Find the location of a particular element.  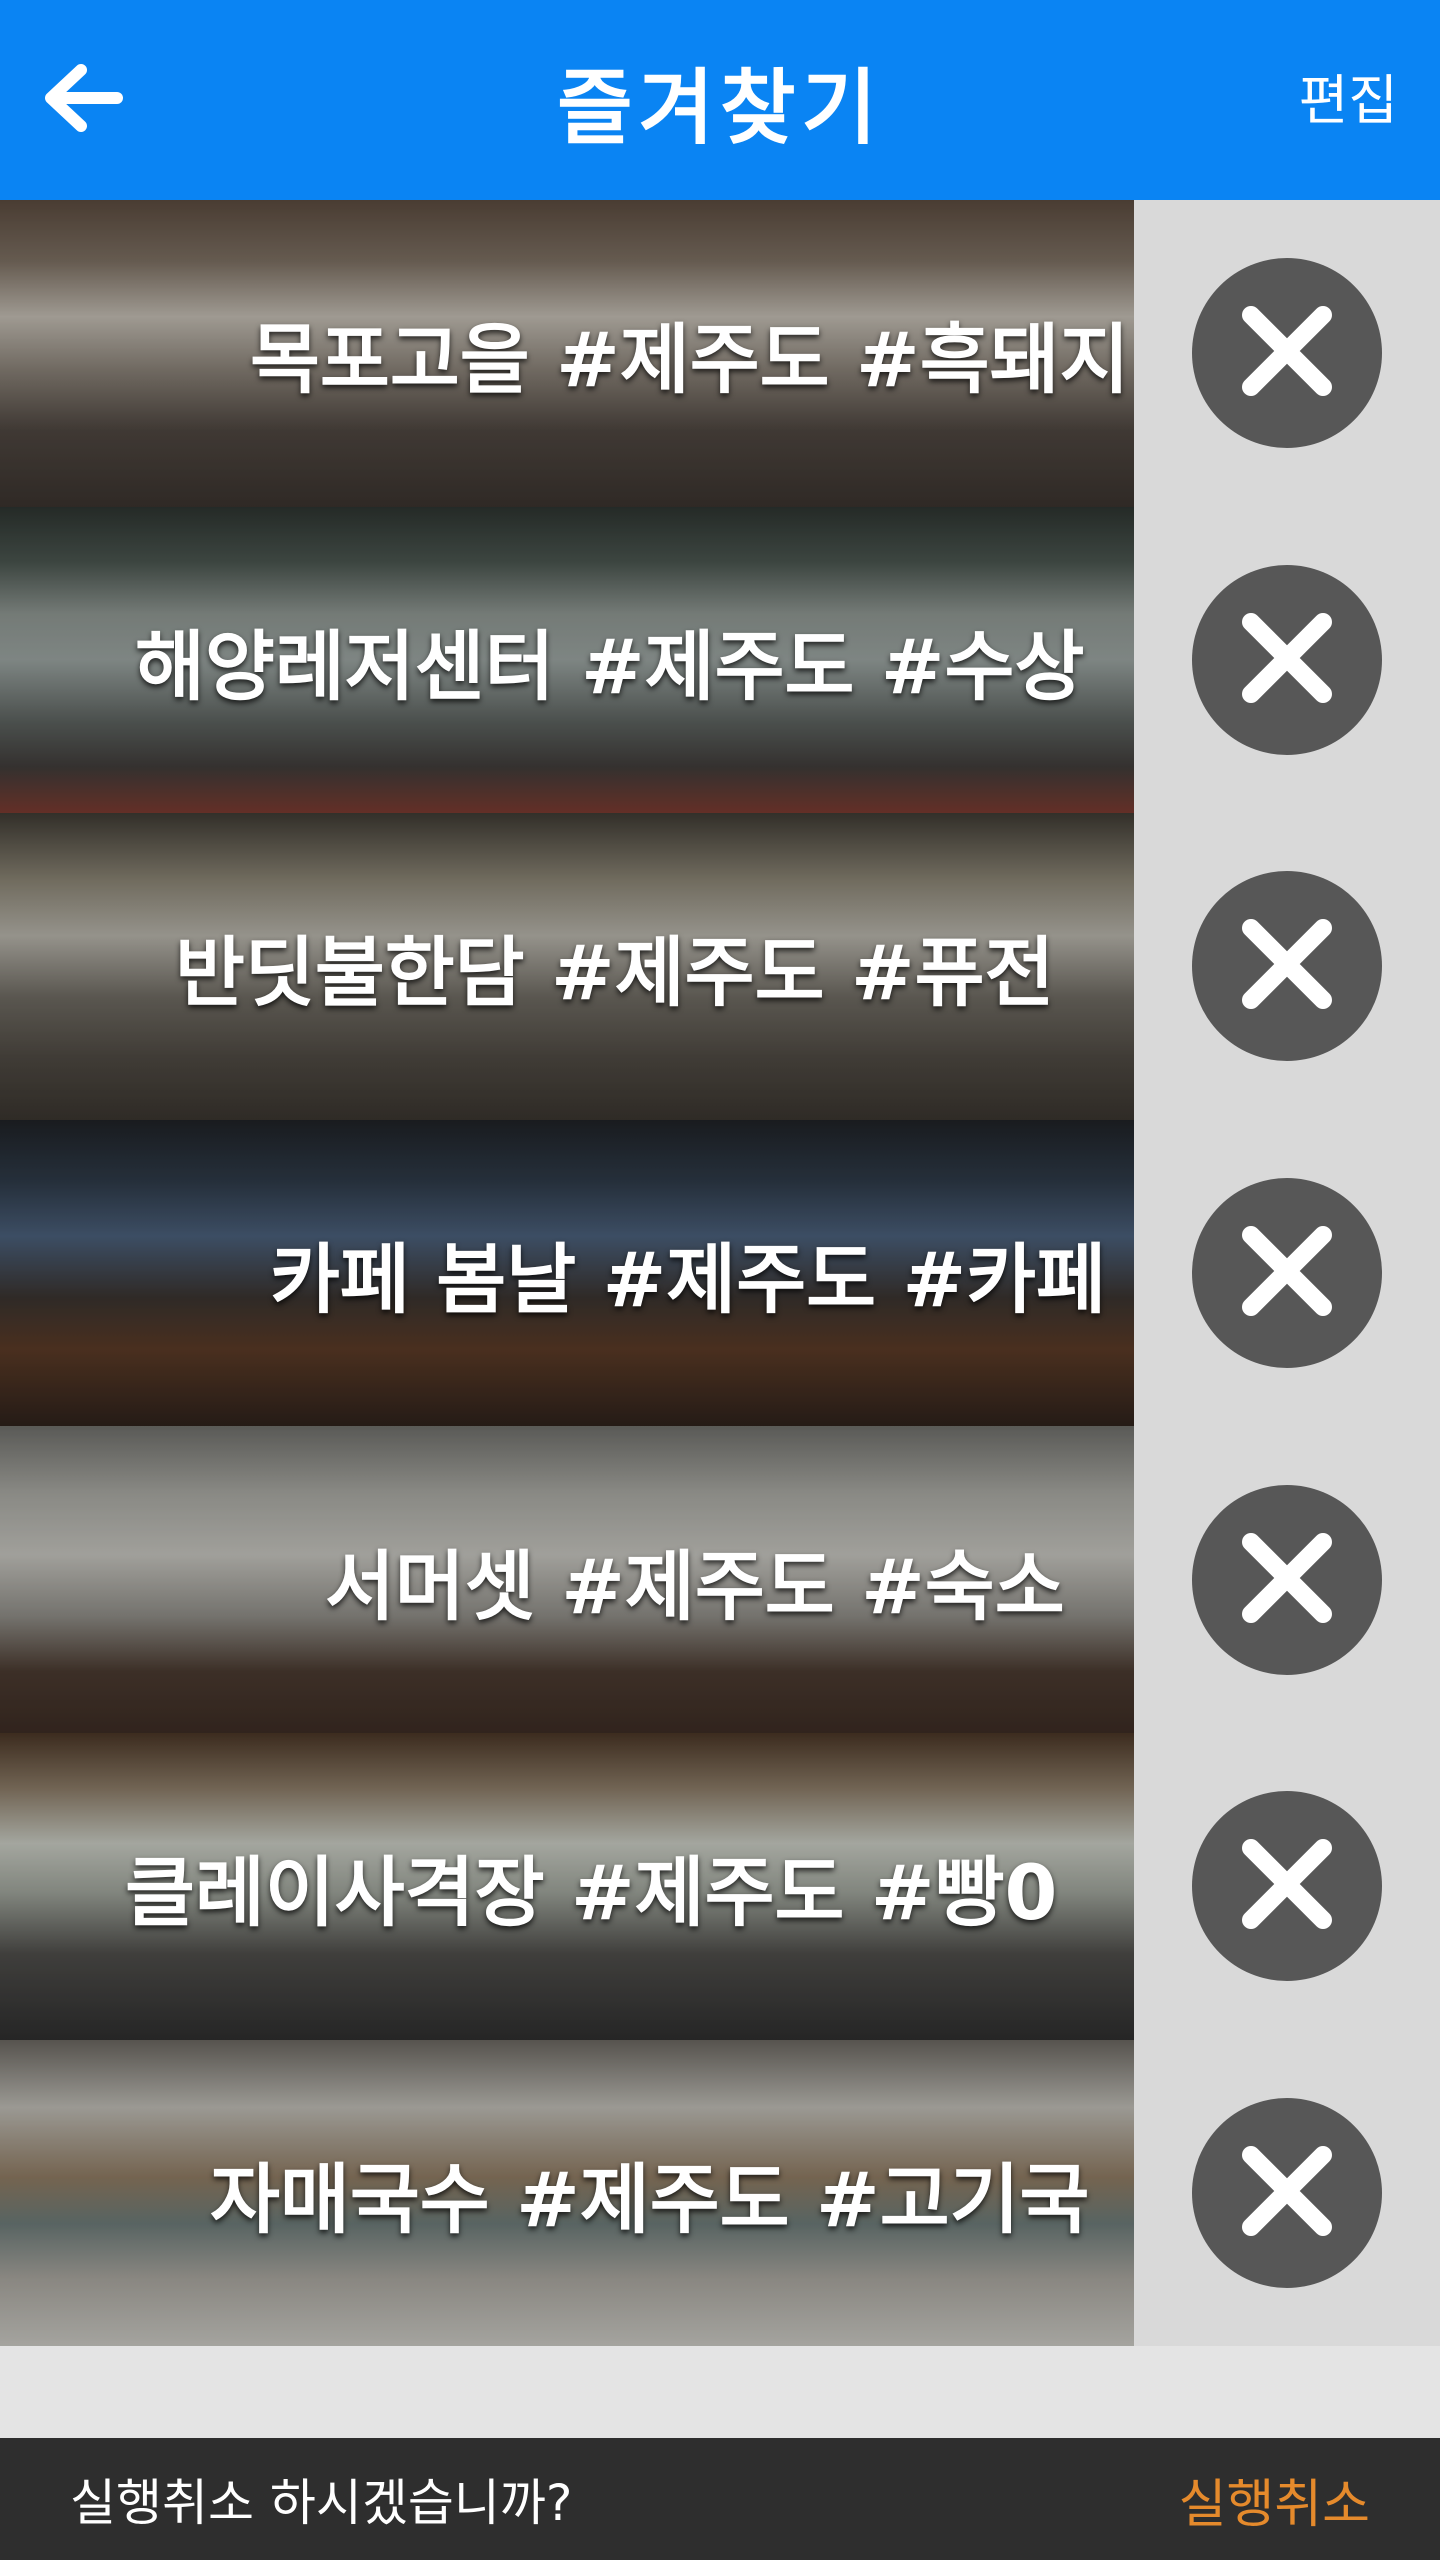

thumbnail: 자매국수 #제주도 #고기국 is located at coordinates (567, 2193).